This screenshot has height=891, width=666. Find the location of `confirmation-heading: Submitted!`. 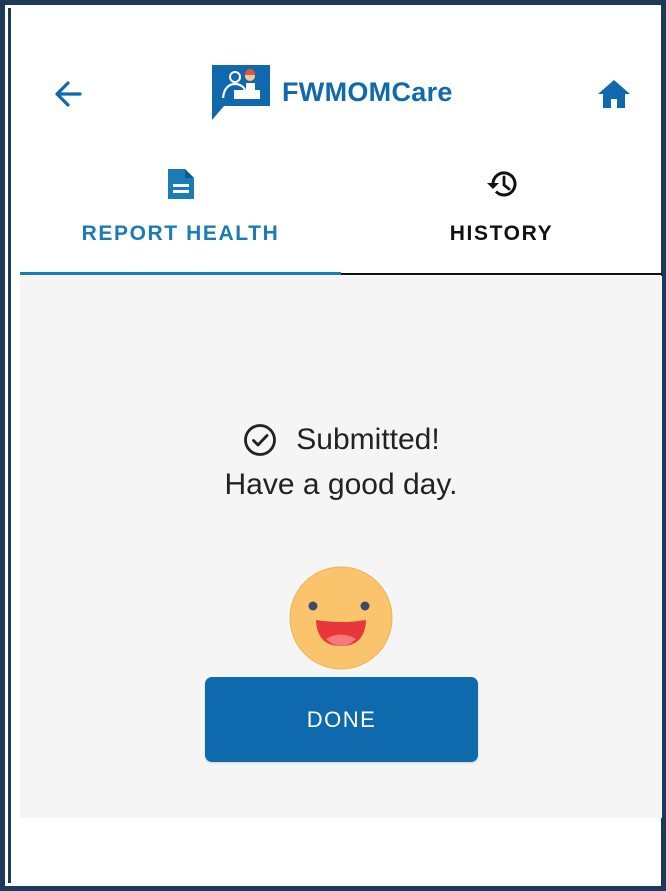

confirmation-heading: Submitted! is located at coordinates (341, 440).